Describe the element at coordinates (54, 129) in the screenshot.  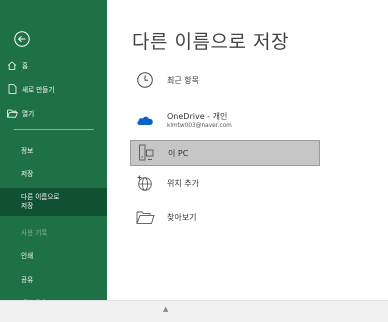
I see `sidebar-divider` at that location.